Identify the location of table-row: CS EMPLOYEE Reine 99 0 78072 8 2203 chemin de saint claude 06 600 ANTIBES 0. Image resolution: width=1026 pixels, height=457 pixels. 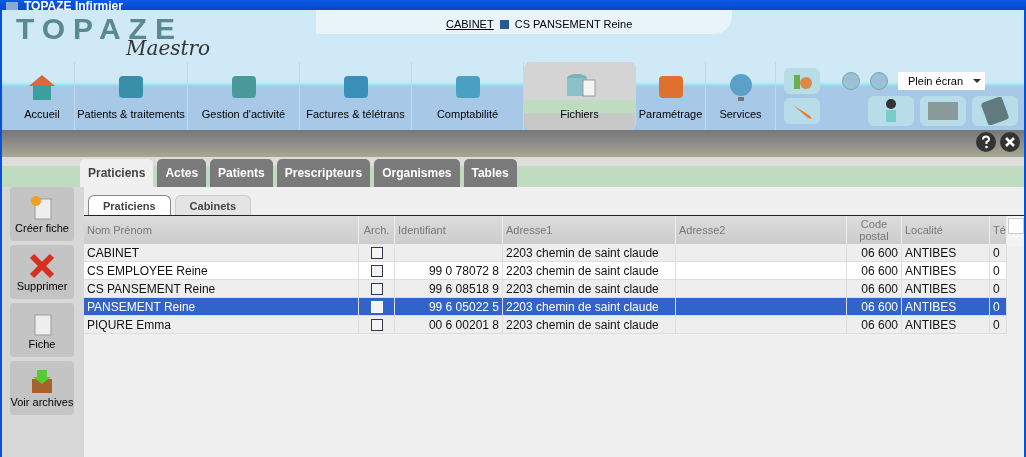
(545, 271).